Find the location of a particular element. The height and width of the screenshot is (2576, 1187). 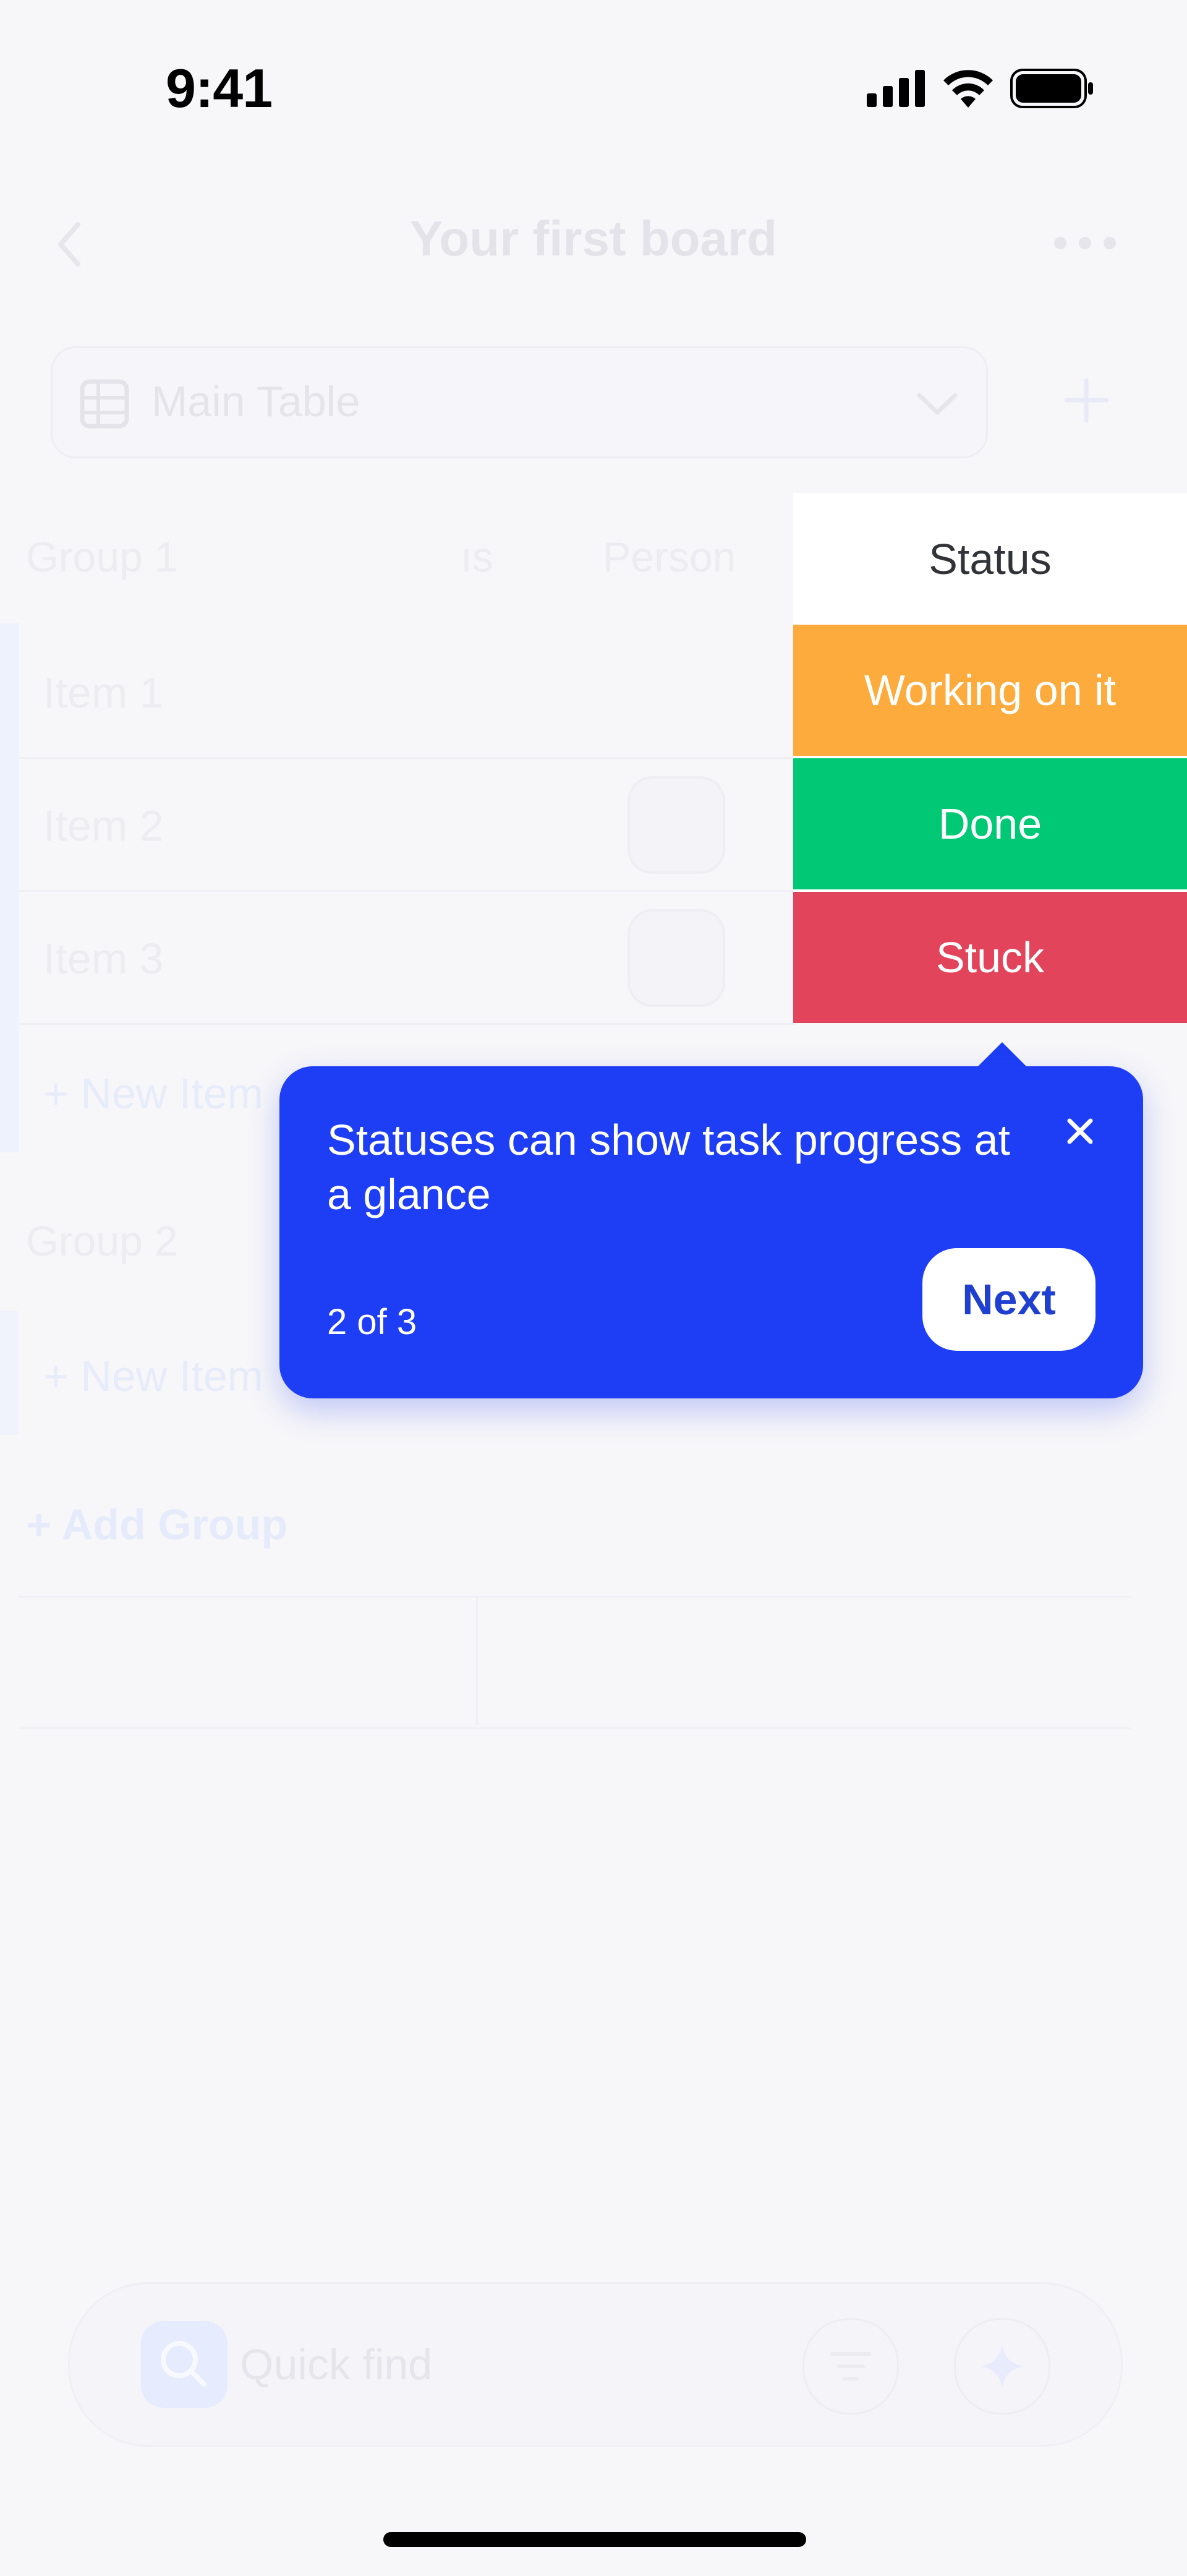

person-column-header: Person is located at coordinates (669, 557).